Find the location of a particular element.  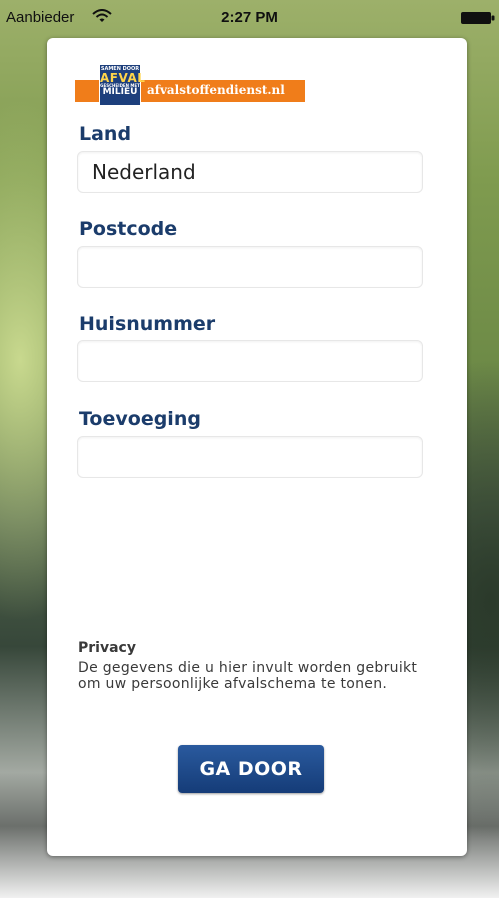

logo-badge: SAMEN DOOR AFVAL GESCHEIDEN MET MILIEU is located at coordinates (122, 85).